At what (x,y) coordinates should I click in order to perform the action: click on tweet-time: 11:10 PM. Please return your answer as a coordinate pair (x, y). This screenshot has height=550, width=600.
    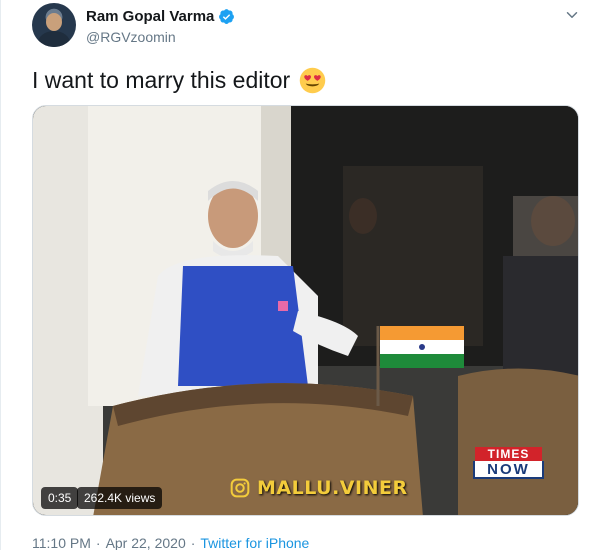
    Looking at the image, I should click on (61, 542).